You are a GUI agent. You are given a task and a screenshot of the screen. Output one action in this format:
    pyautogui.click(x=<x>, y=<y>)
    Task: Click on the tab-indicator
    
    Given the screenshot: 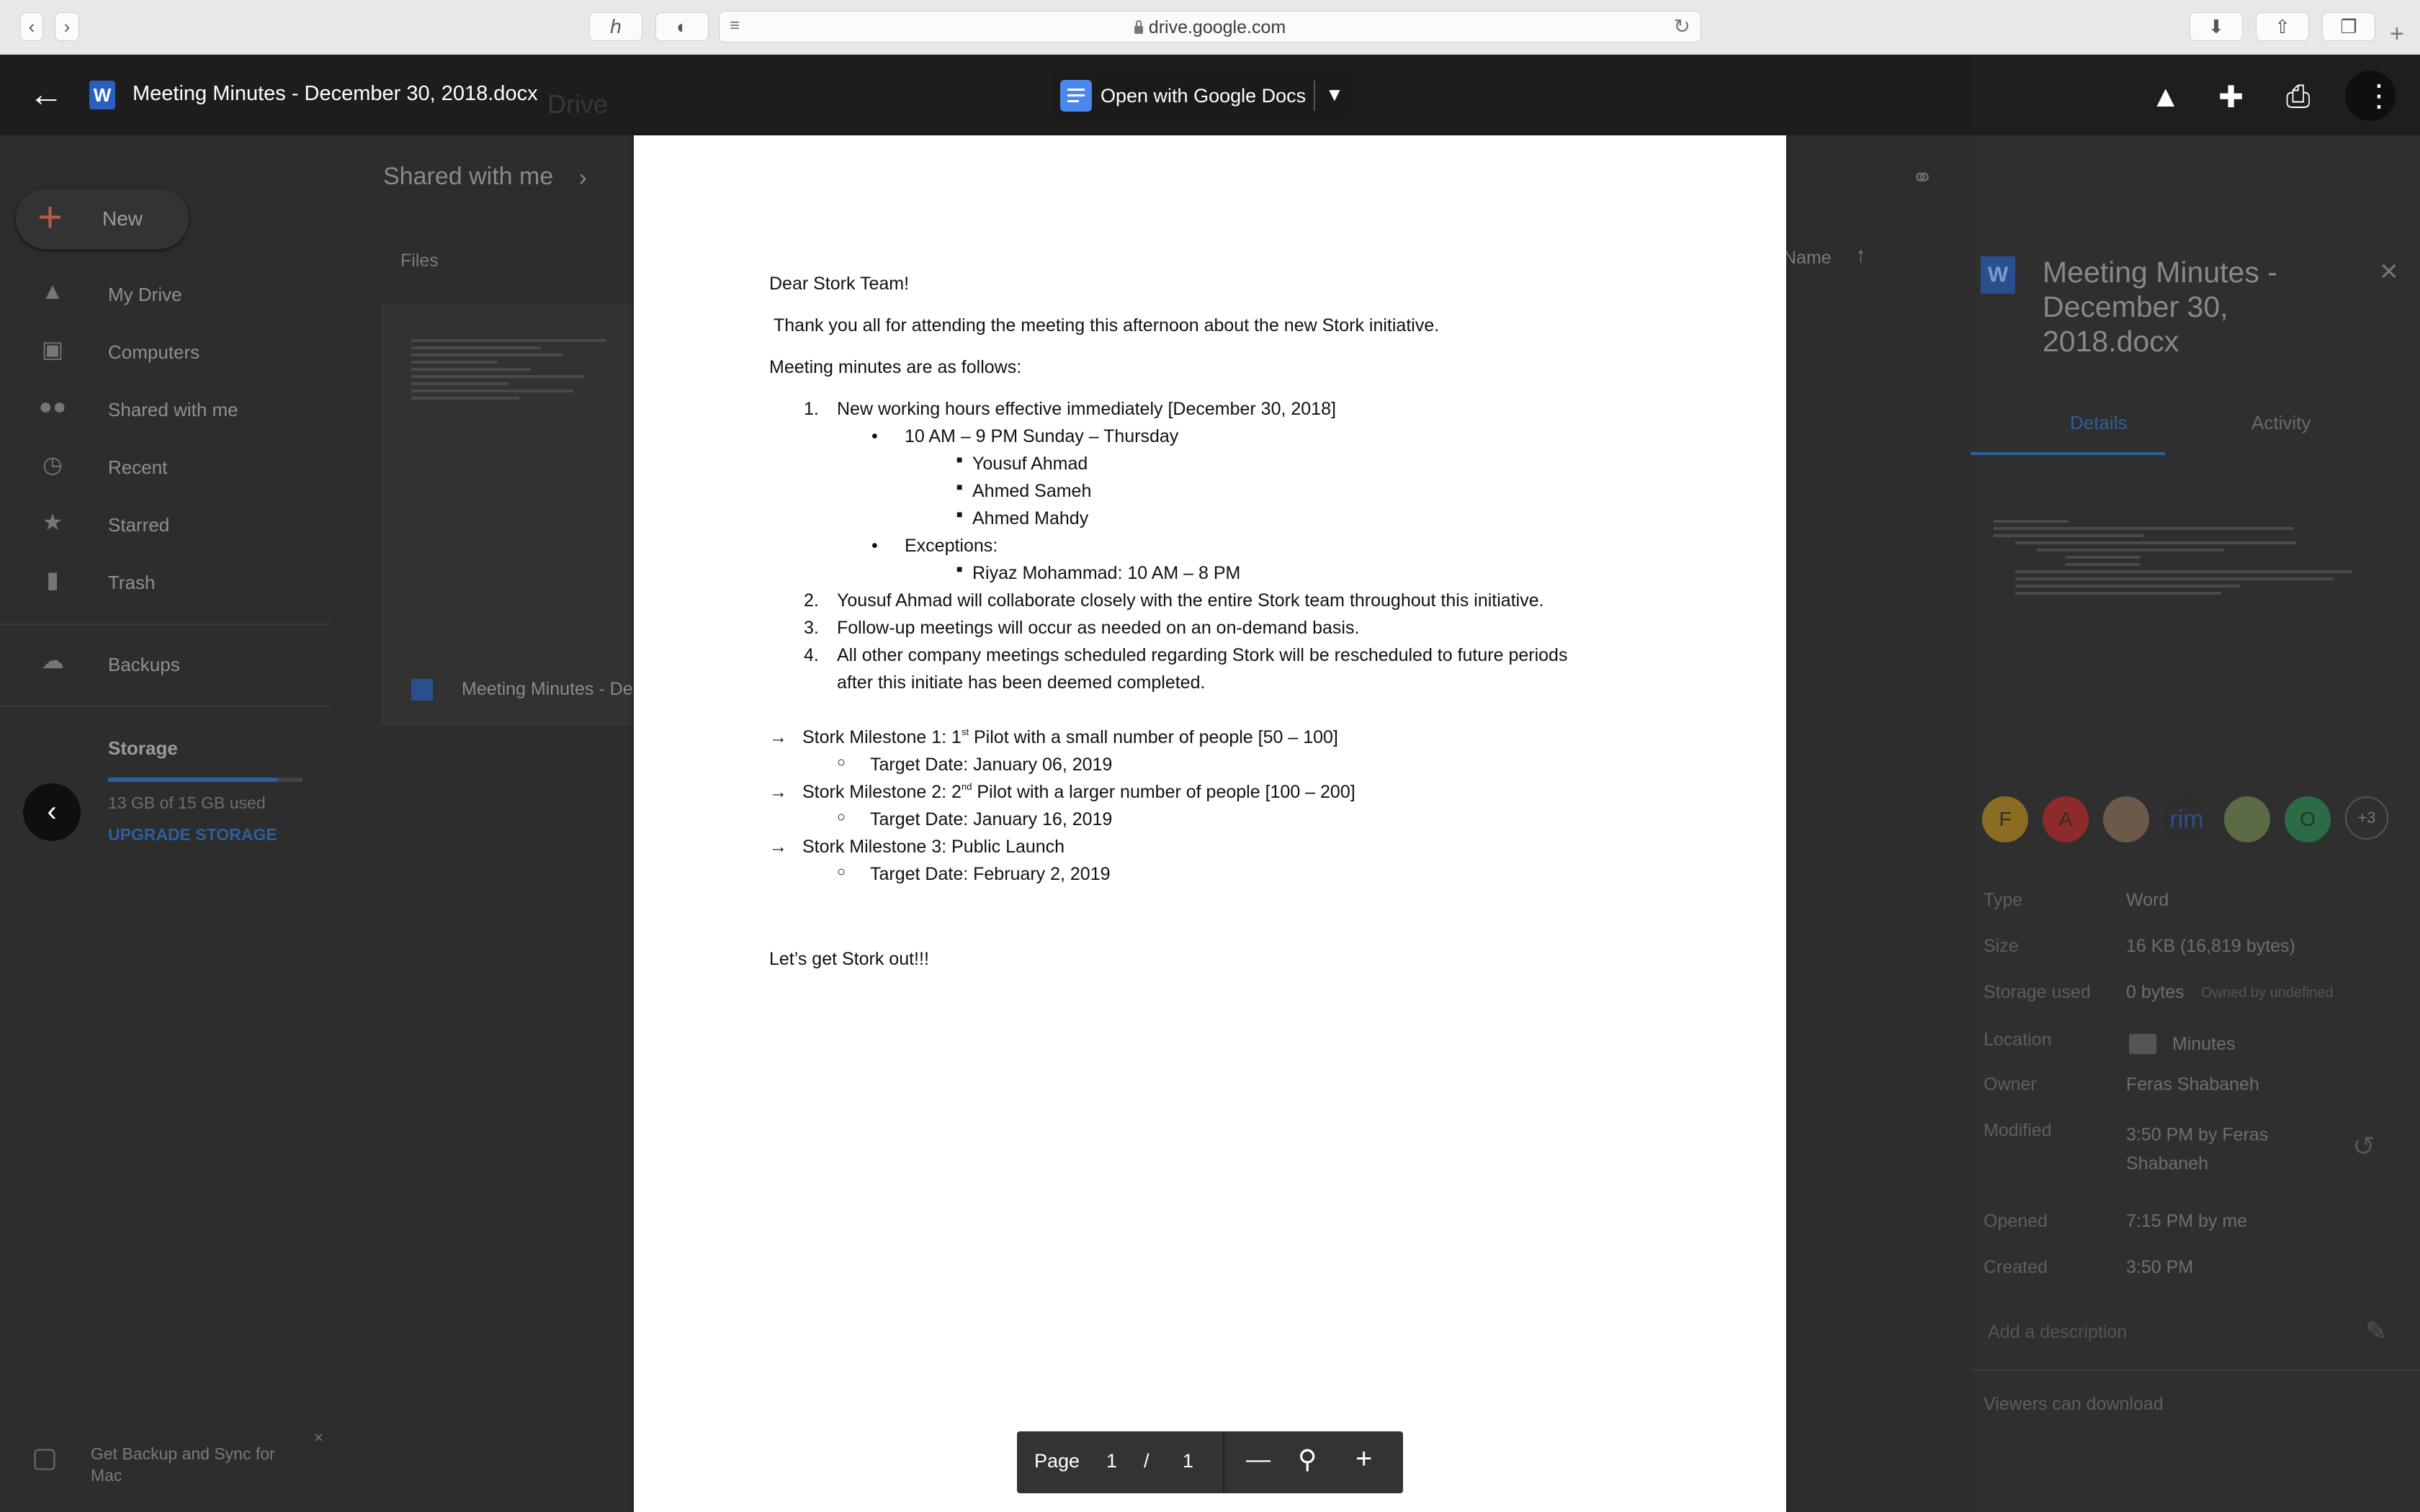 What is the action you would take?
    pyautogui.click(x=2068, y=453)
    